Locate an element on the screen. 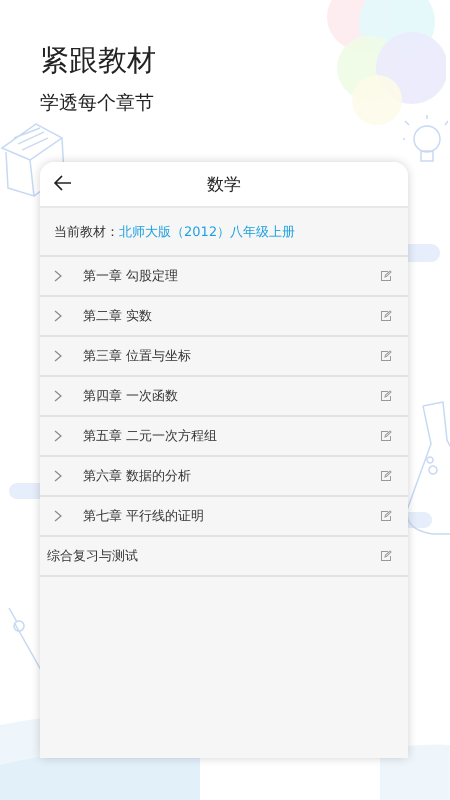 The height and width of the screenshot is (800, 450). chapter-row: 综合复习与测试 is located at coordinates (224, 557).